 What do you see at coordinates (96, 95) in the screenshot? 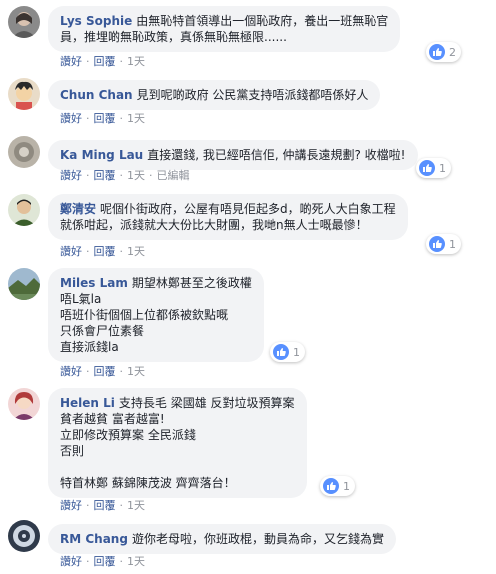
I see `author-name: Chun Chan` at bounding box center [96, 95].